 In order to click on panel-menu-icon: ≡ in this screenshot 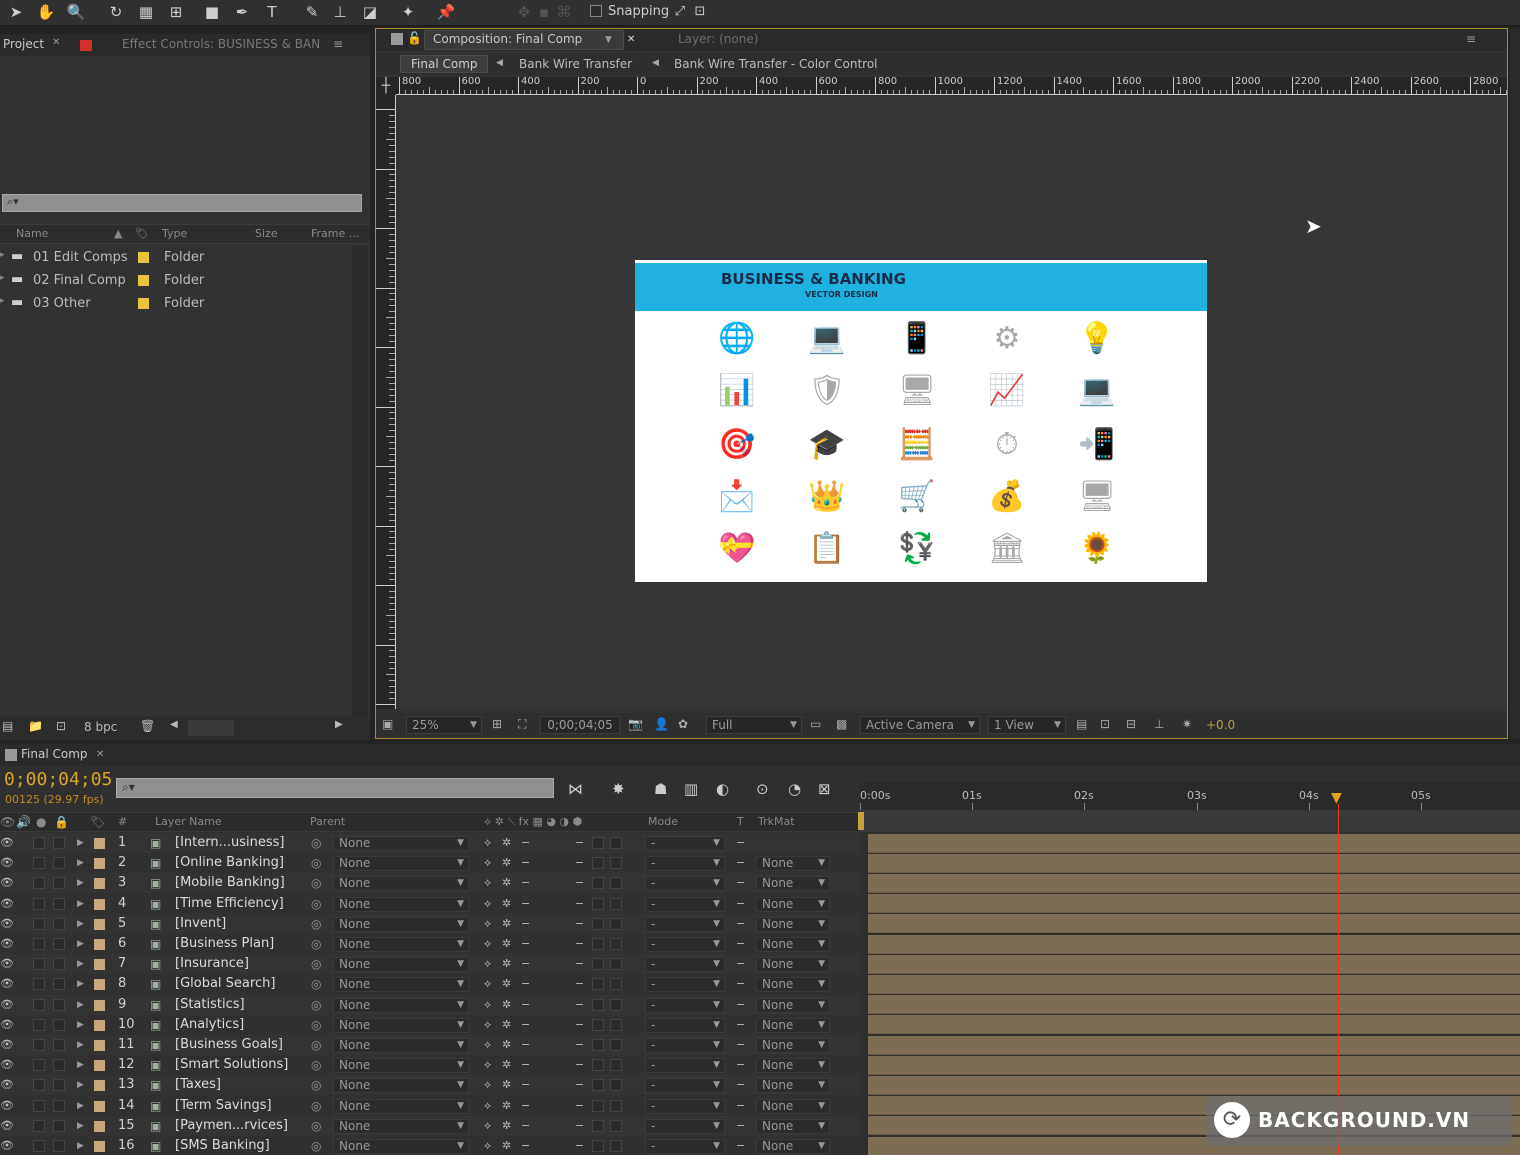, I will do `click(338, 44)`.